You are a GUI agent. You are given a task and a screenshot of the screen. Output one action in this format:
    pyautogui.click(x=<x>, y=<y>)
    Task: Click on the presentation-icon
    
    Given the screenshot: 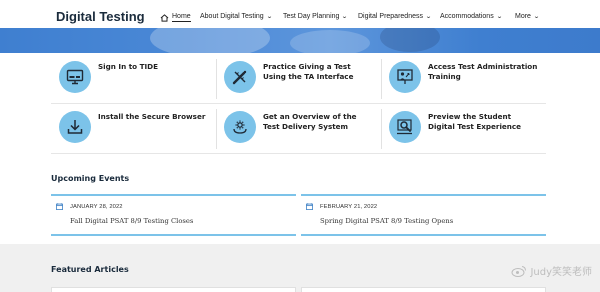 What is the action you would take?
    pyautogui.click(x=405, y=77)
    